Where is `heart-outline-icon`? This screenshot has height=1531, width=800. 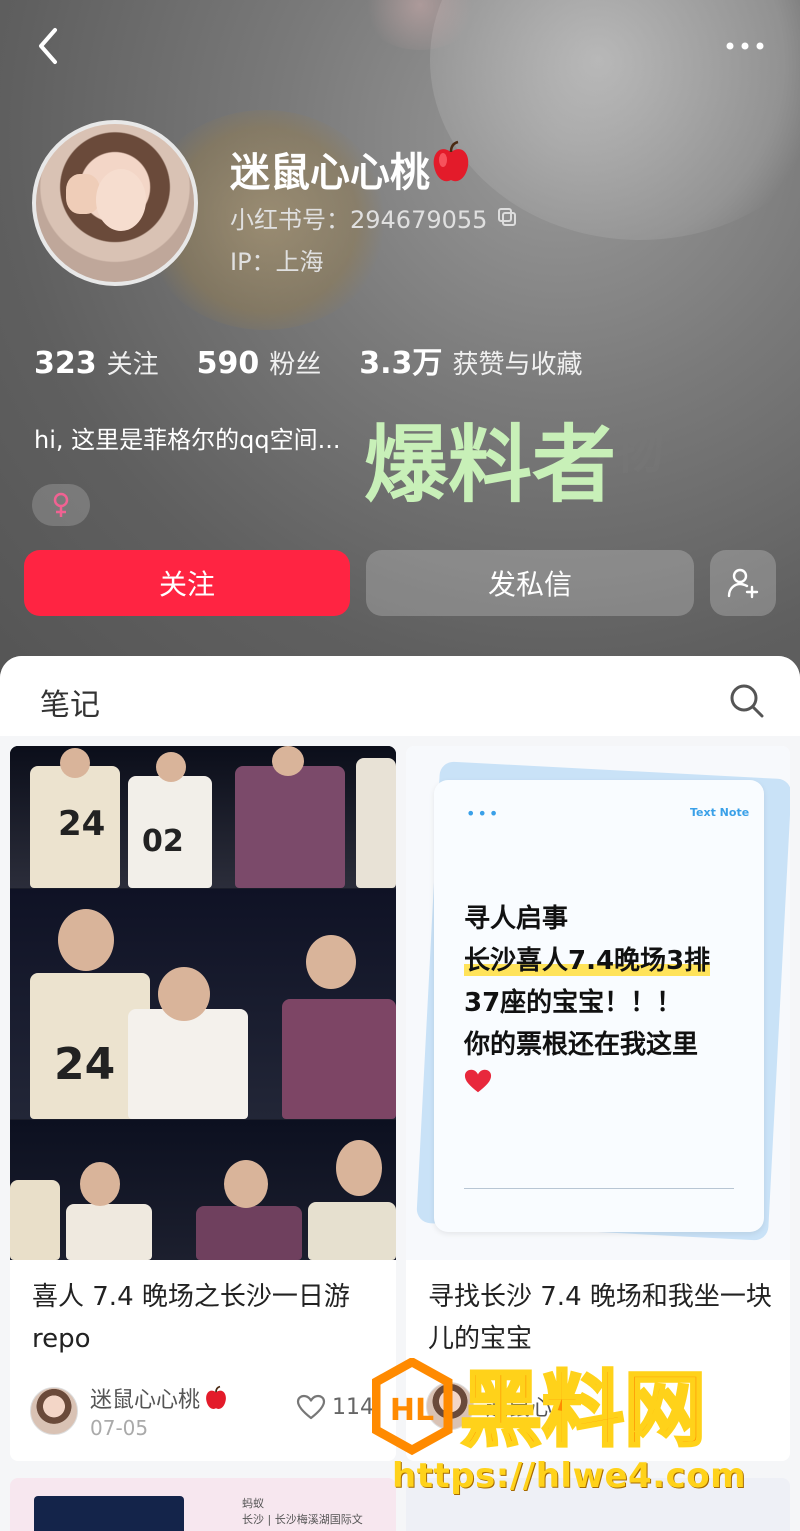
heart-outline-icon is located at coordinates (311, 1407).